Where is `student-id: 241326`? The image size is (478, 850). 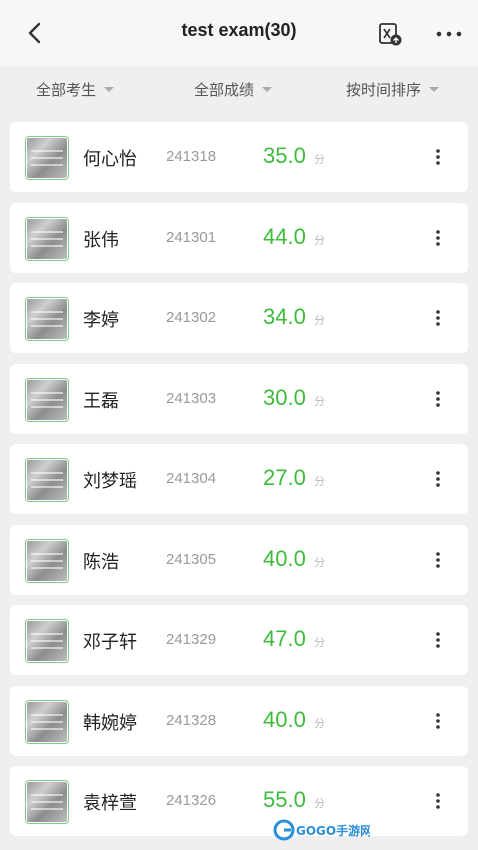
student-id: 241326 is located at coordinates (191, 800).